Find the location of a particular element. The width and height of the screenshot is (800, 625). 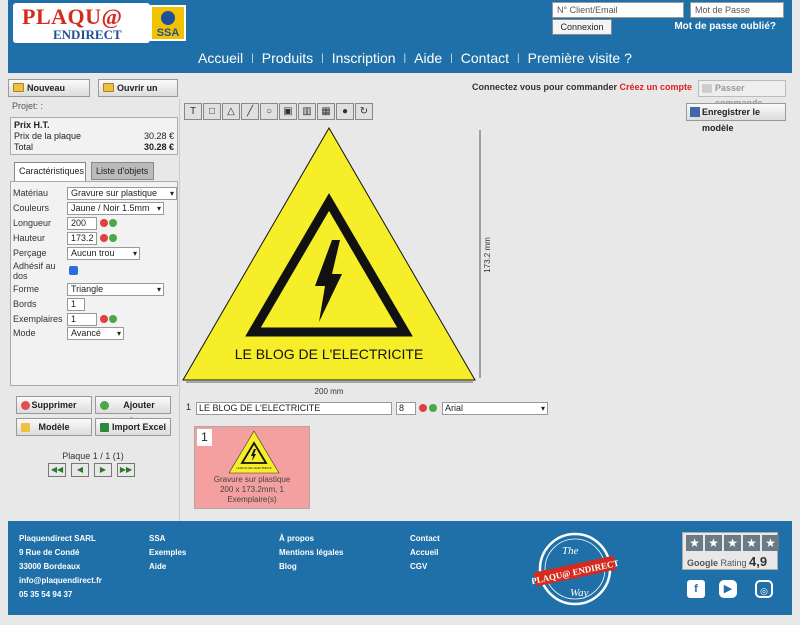

price-title: Prix H.T. is located at coordinates (32, 125).